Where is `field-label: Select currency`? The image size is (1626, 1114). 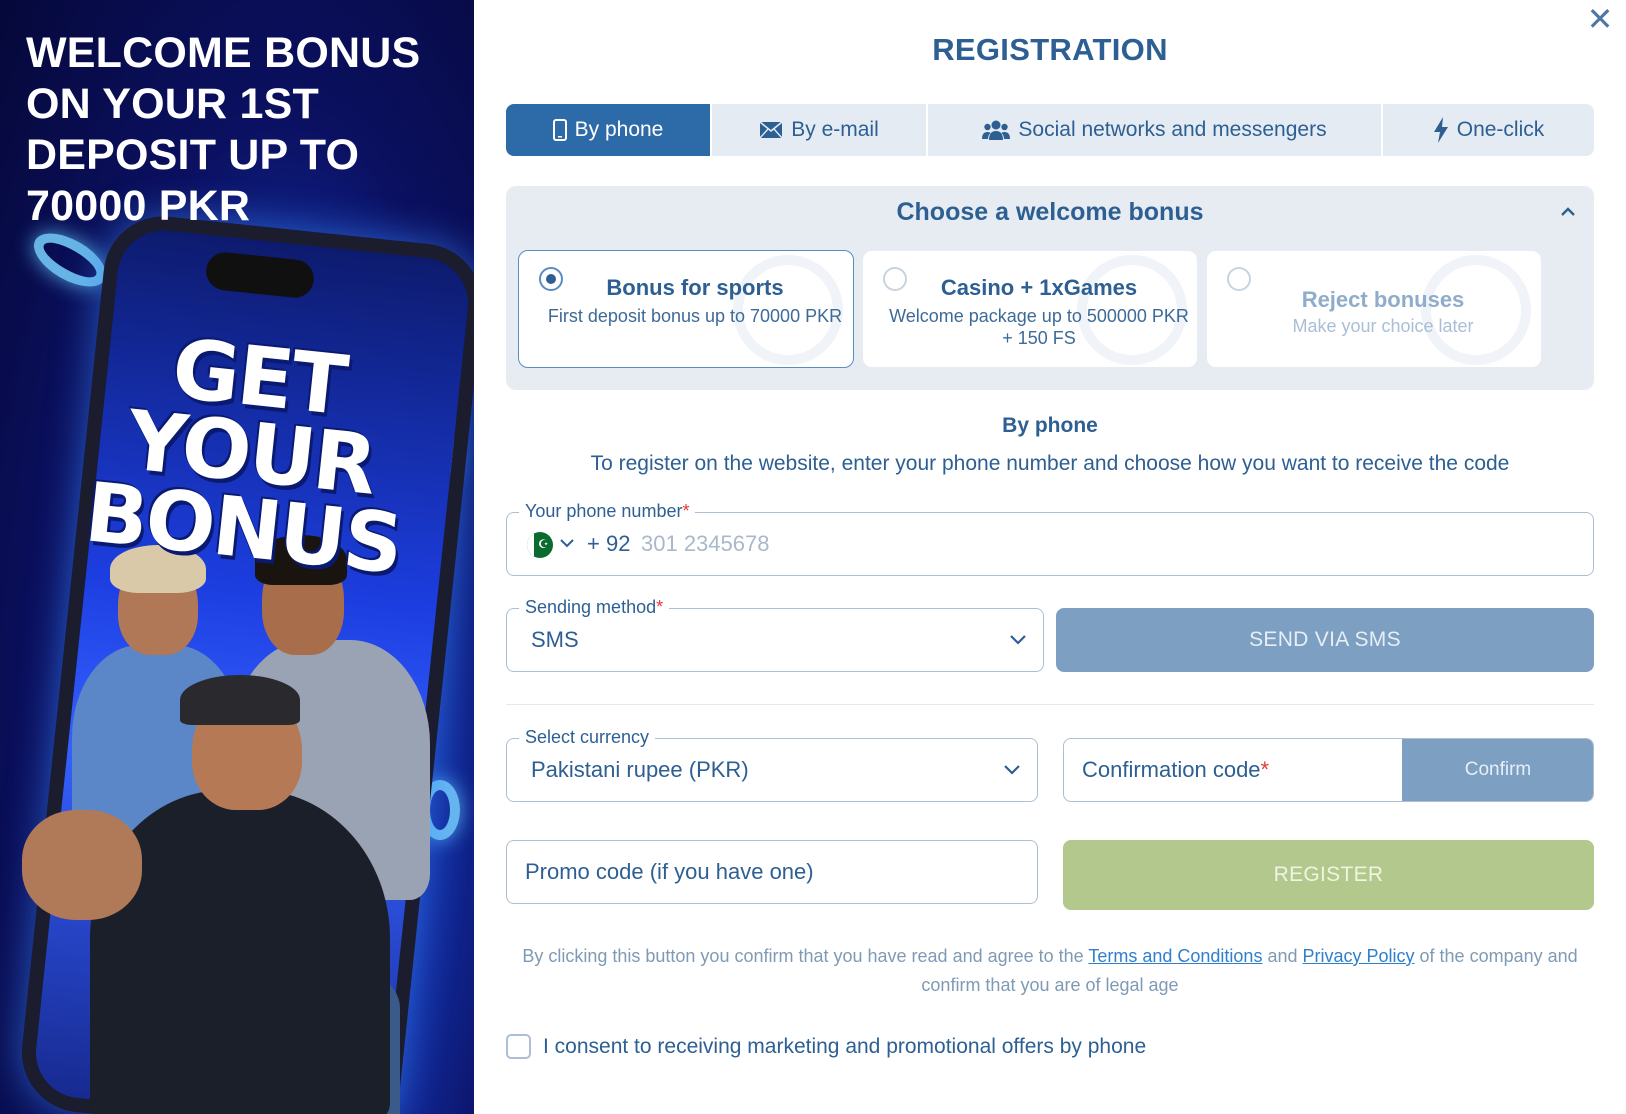
field-label: Select currency is located at coordinates (587, 737).